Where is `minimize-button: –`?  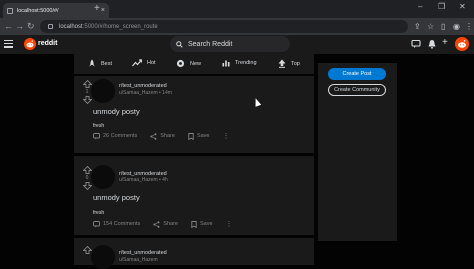
minimize-button: – is located at coordinates (420, 6).